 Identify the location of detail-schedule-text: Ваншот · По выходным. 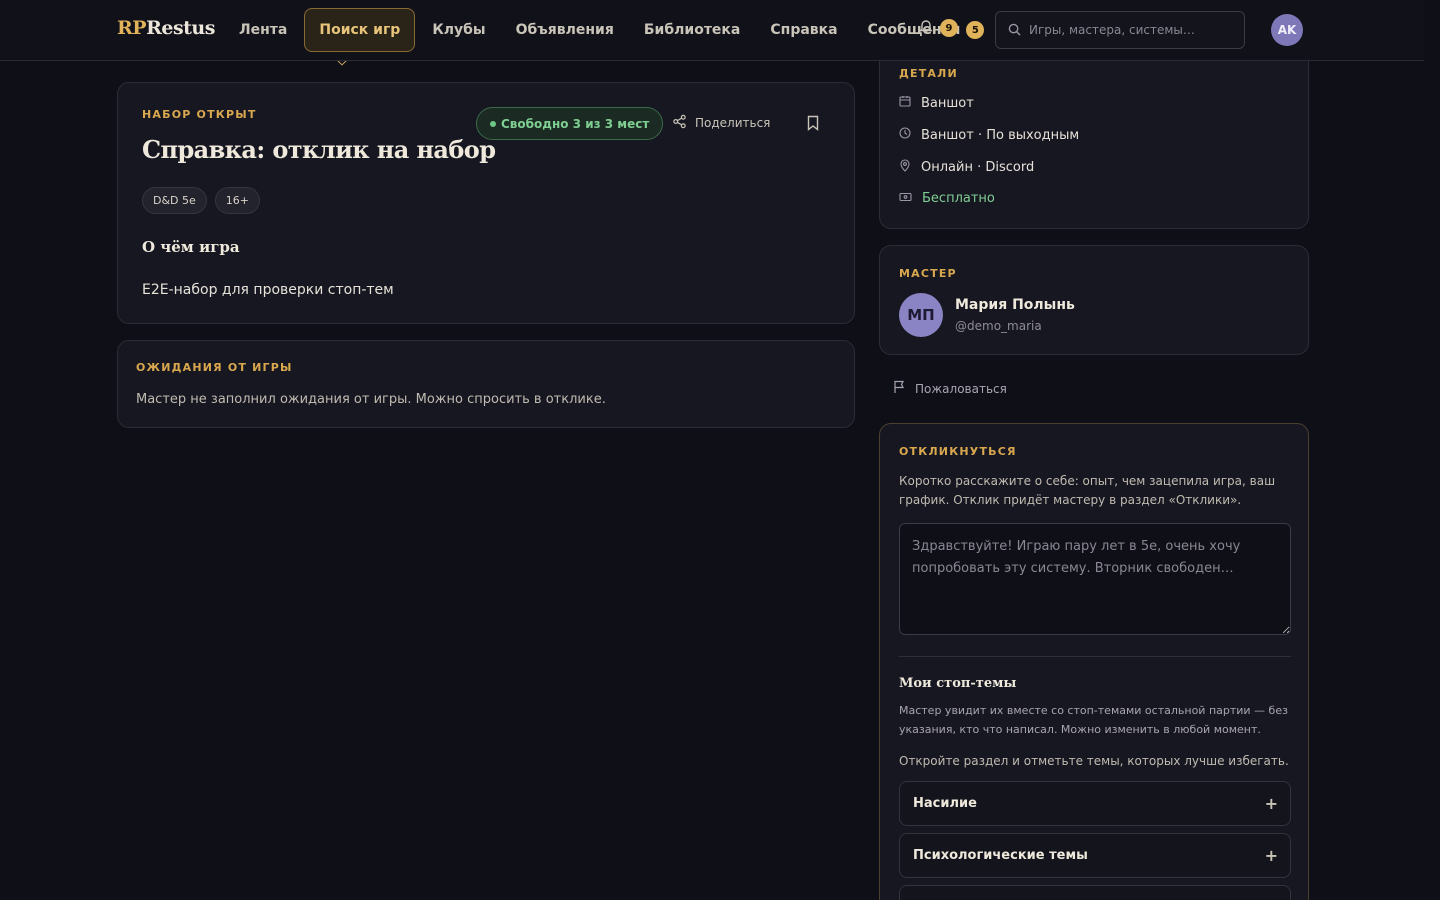
(1000, 135).